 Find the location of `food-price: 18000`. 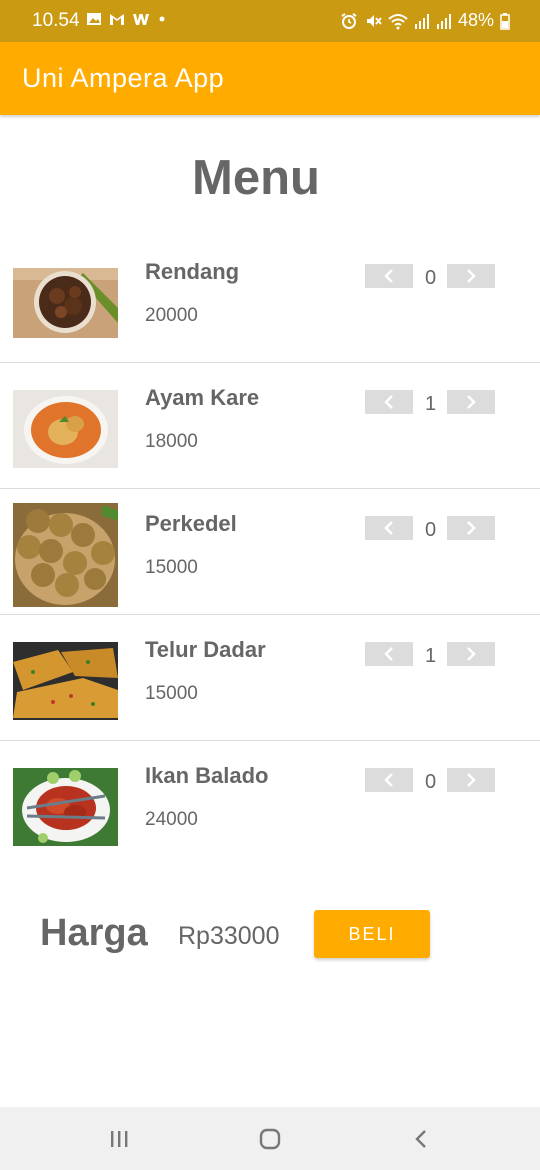

food-price: 18000 is located at coordinates (171, 441).